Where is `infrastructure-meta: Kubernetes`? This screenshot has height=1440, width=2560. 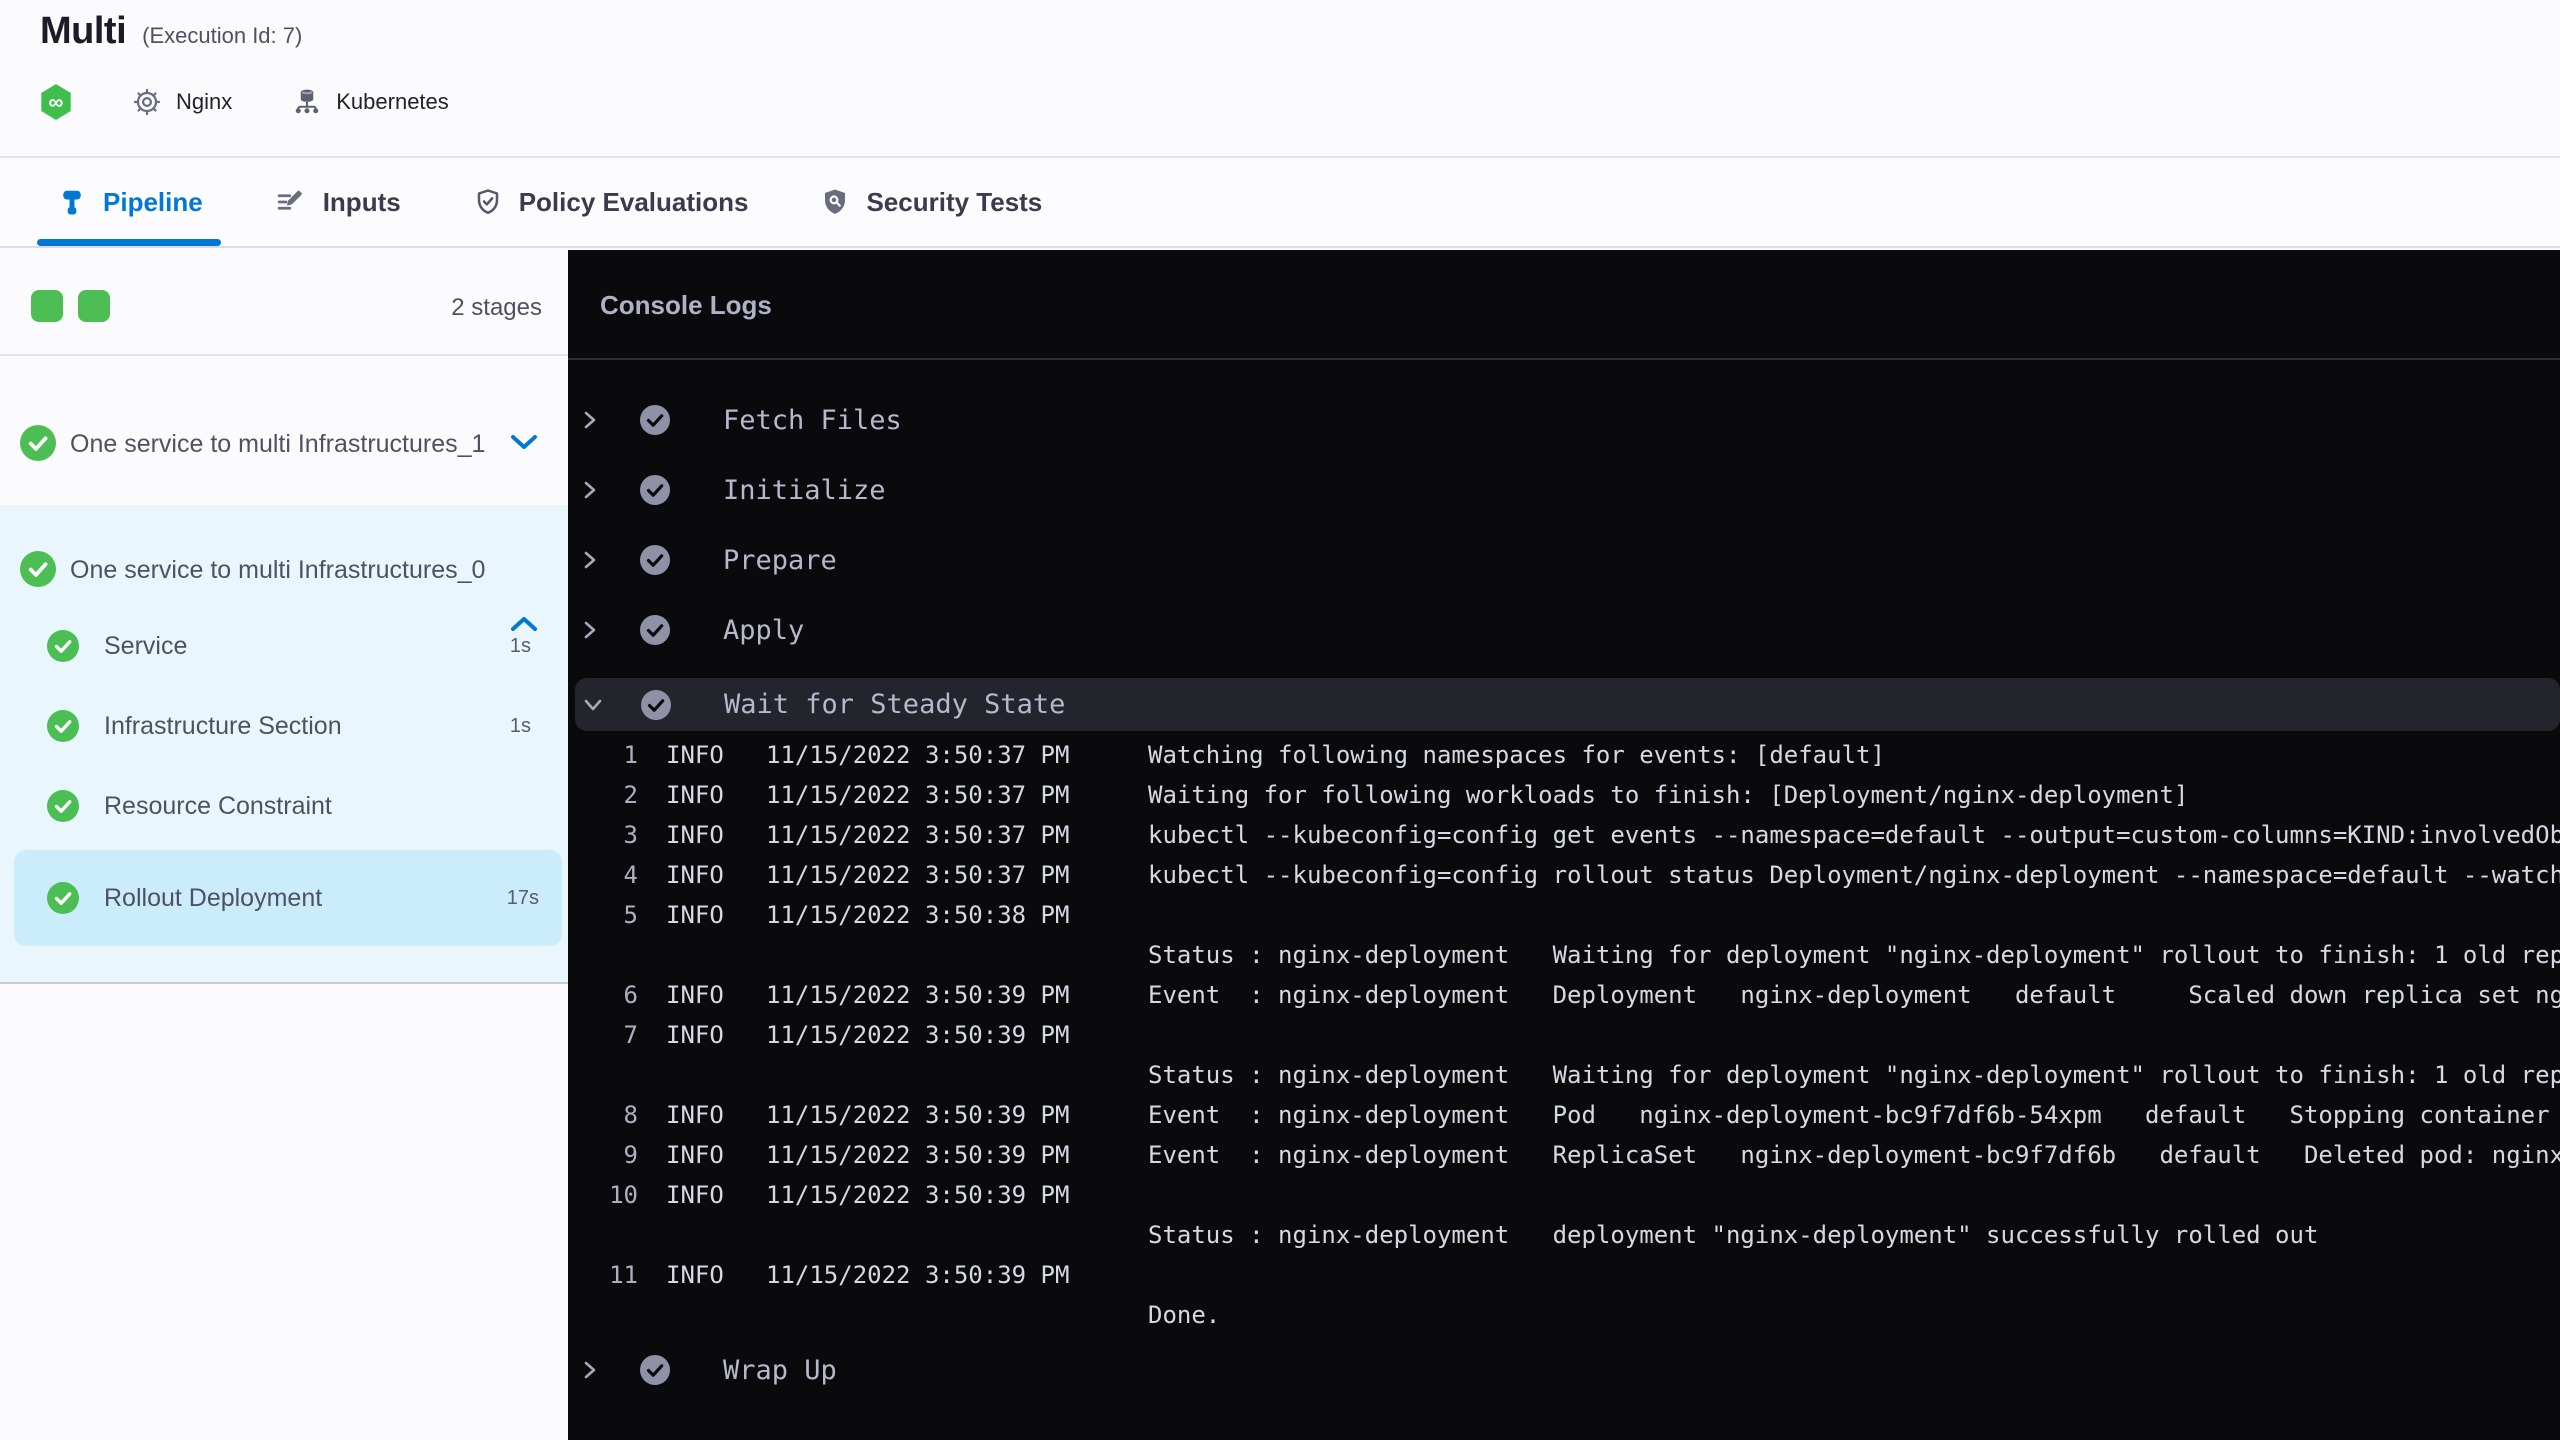 infrastructure-meta: Kubernetes is located at coordinates (370, 102).